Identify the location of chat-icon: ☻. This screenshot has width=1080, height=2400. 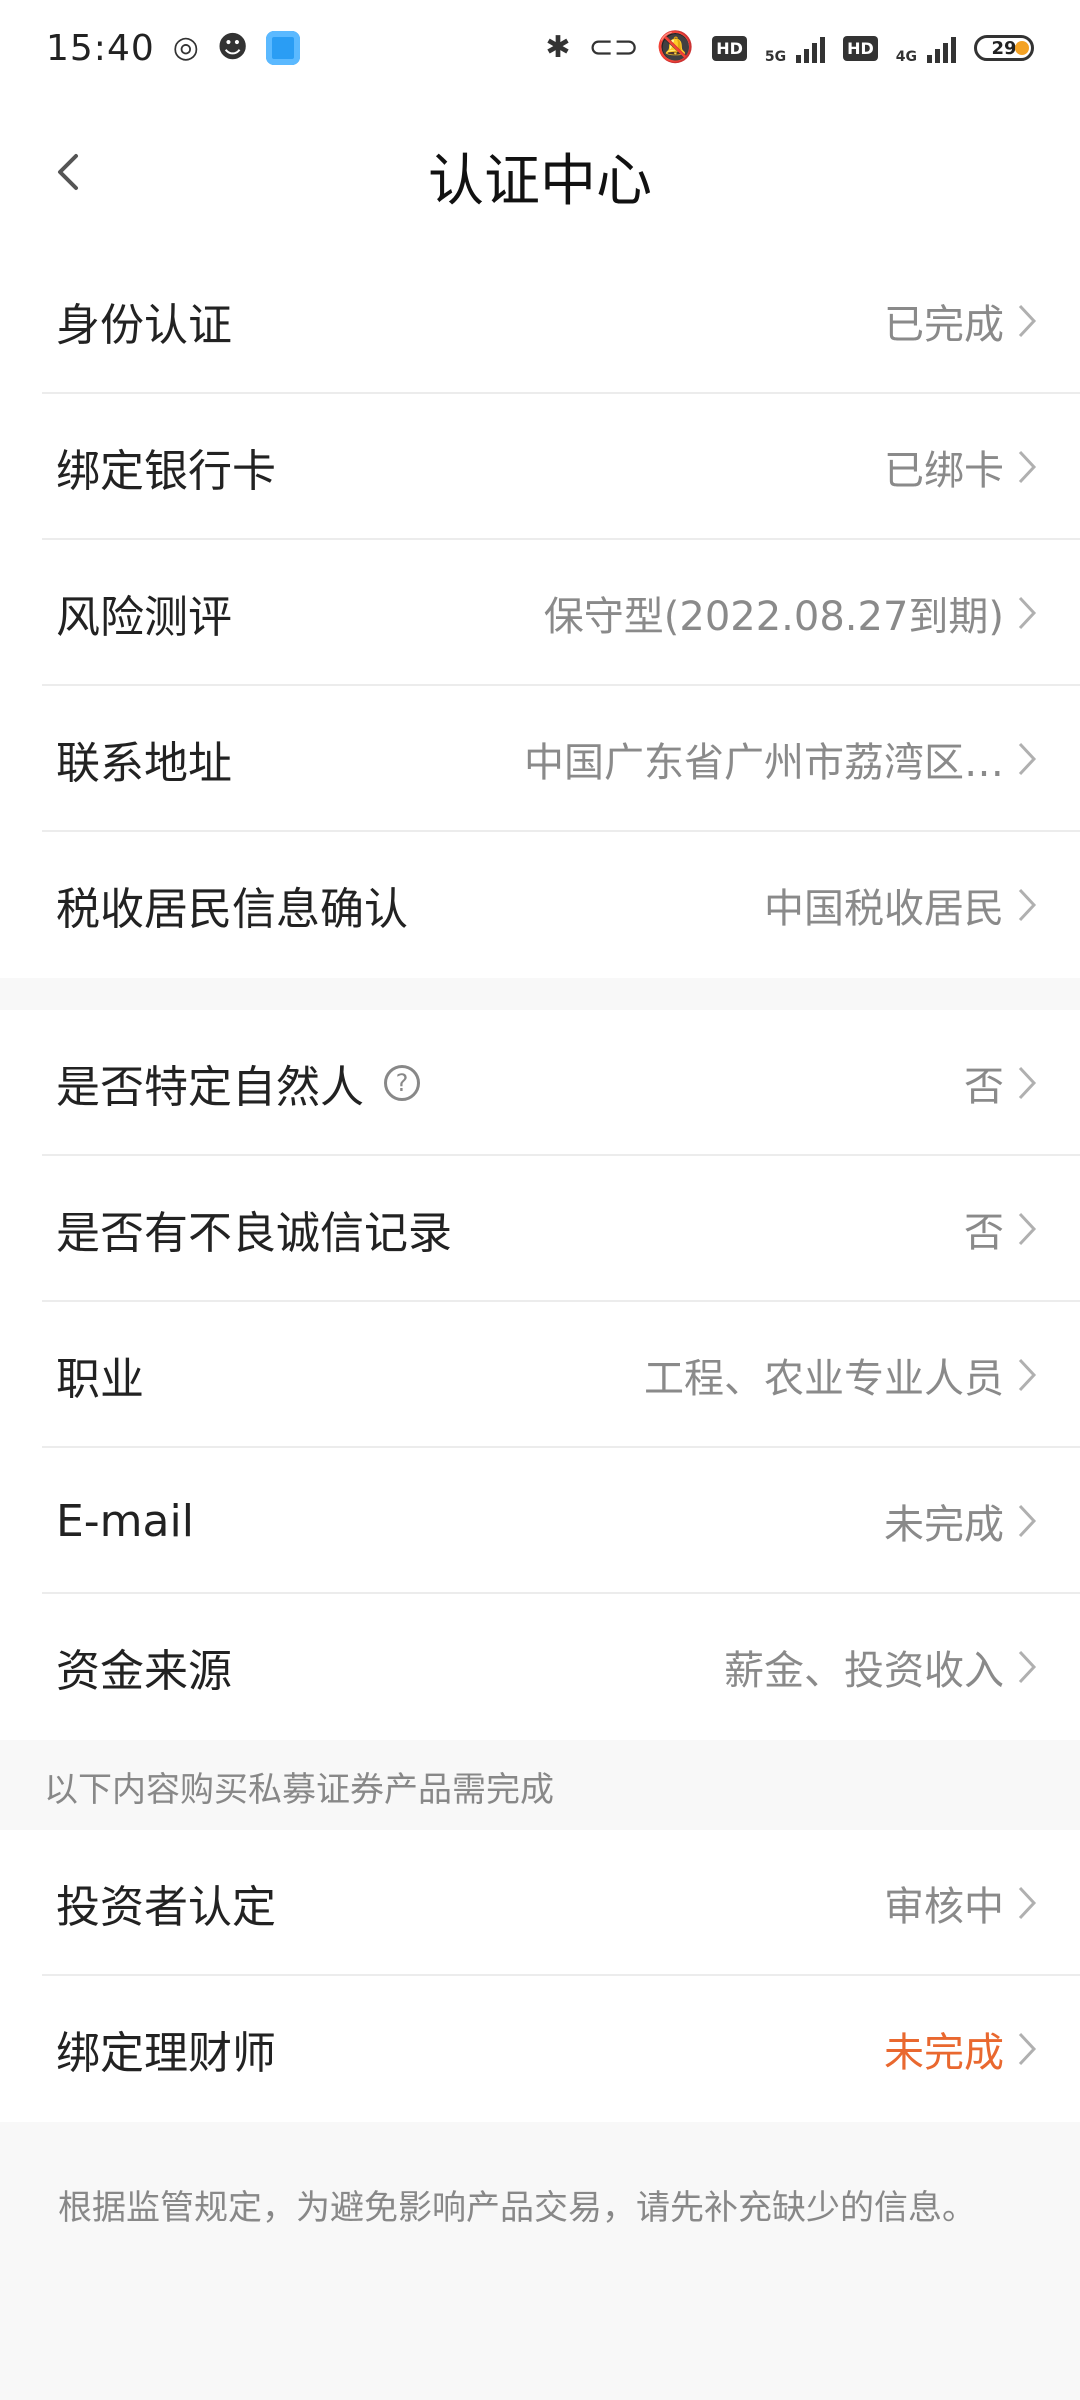
(232, 47).